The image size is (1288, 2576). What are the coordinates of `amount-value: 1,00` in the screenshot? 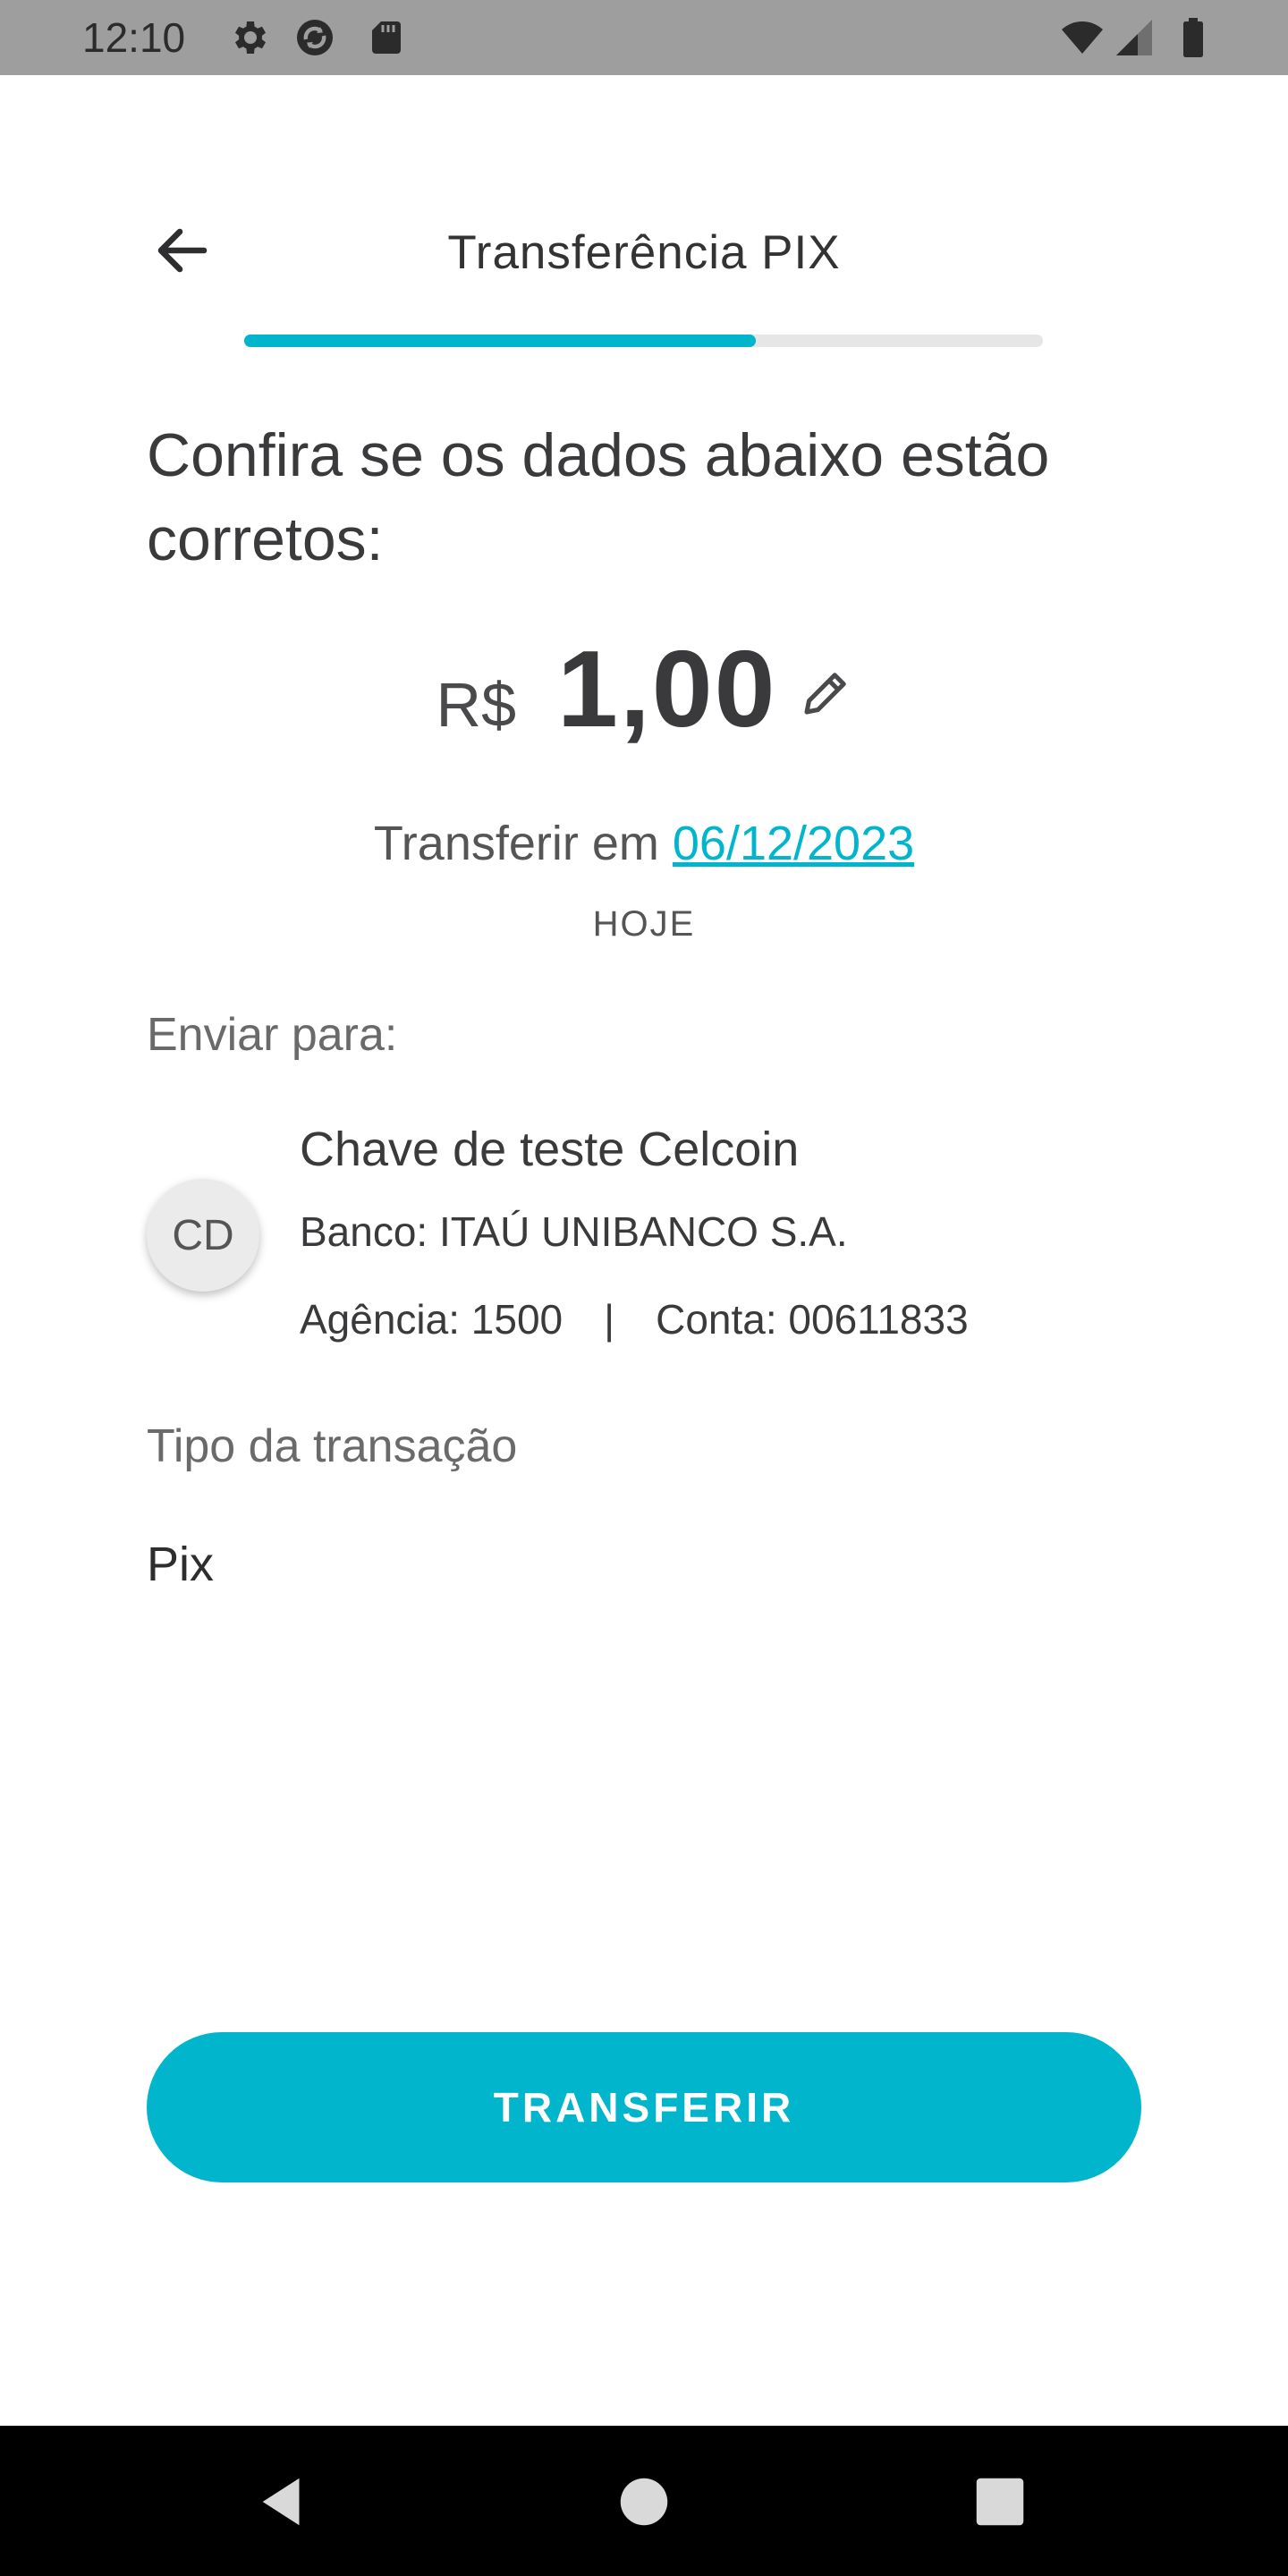 It's located at (667, 689).